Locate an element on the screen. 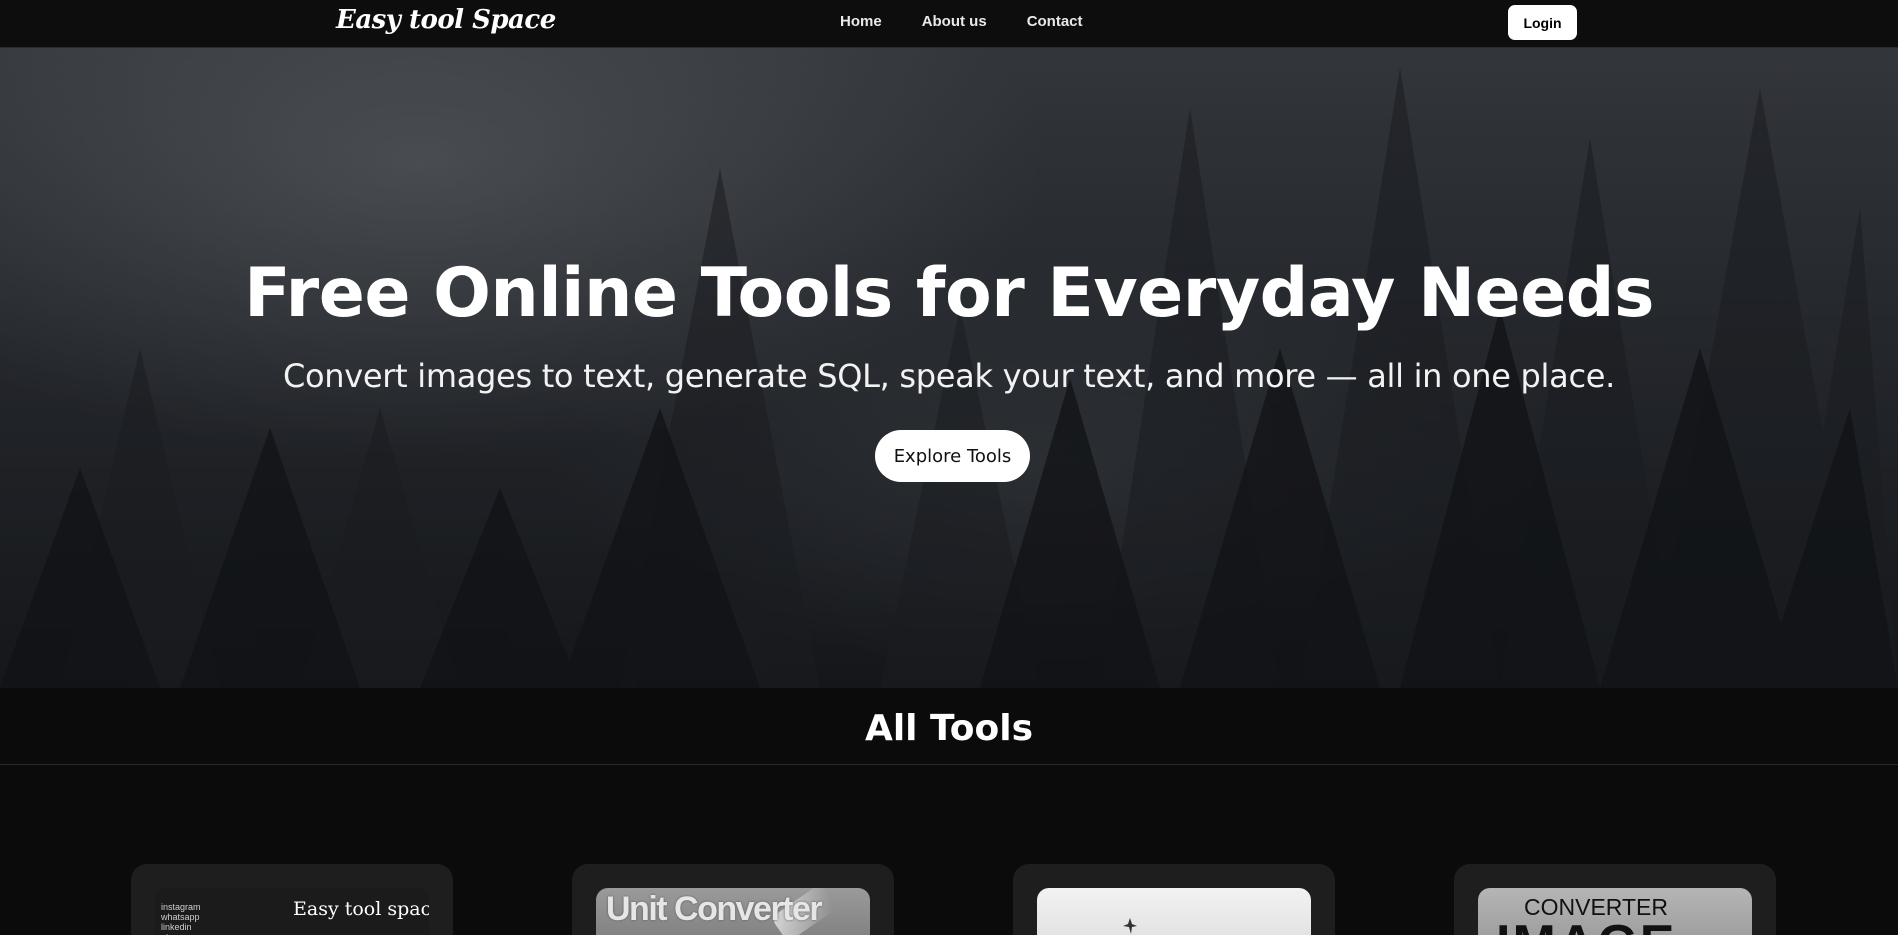  thumbnail-list-item: linkedin is located at coordinates (176, 927).